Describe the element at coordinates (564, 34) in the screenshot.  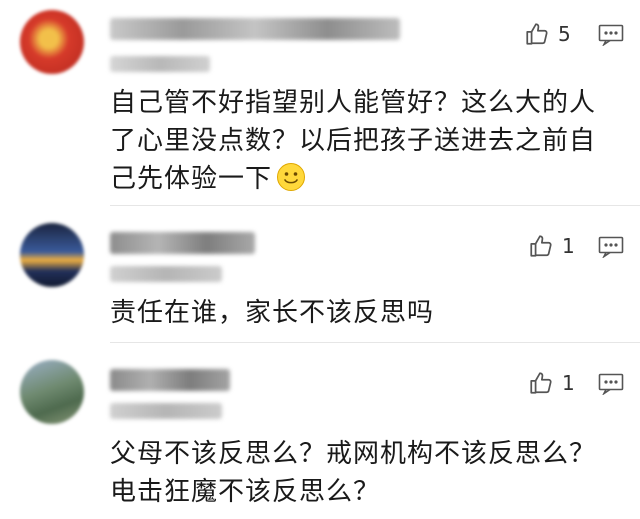
I see `like-count: 5` at that location.